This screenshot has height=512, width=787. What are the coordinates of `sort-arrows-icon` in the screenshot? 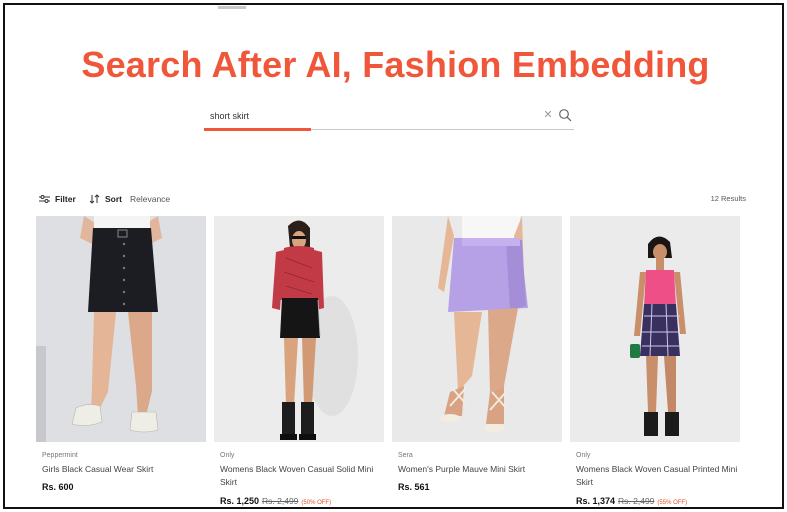 It's located at (94, 199).